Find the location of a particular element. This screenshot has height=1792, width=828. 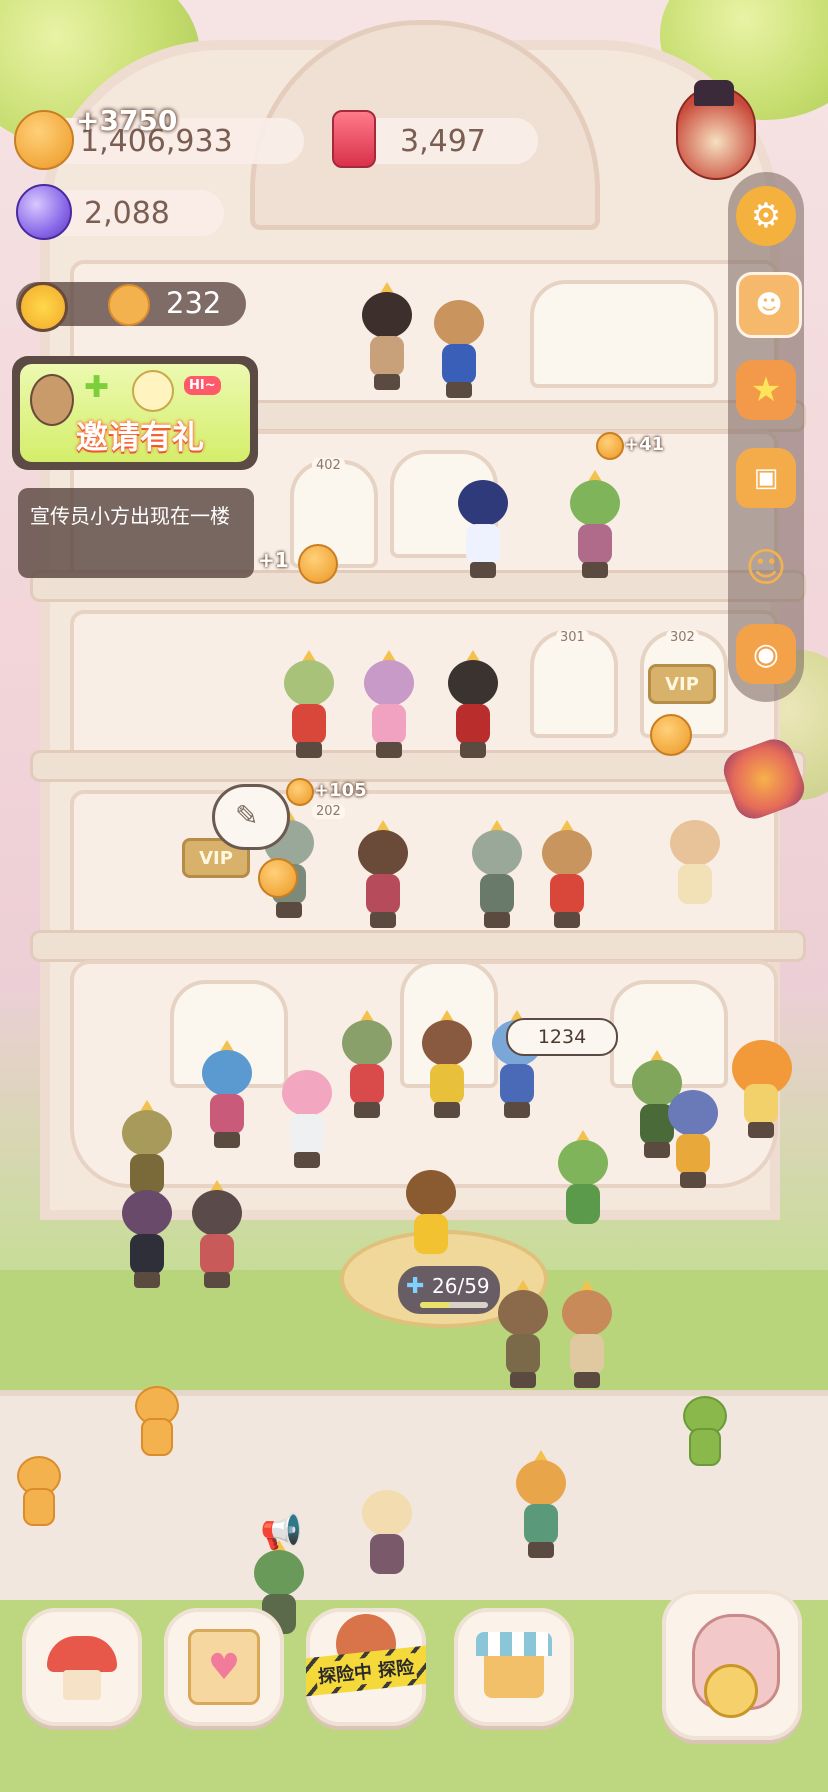

pumpkin-character is located at coordinates (762, 1085).